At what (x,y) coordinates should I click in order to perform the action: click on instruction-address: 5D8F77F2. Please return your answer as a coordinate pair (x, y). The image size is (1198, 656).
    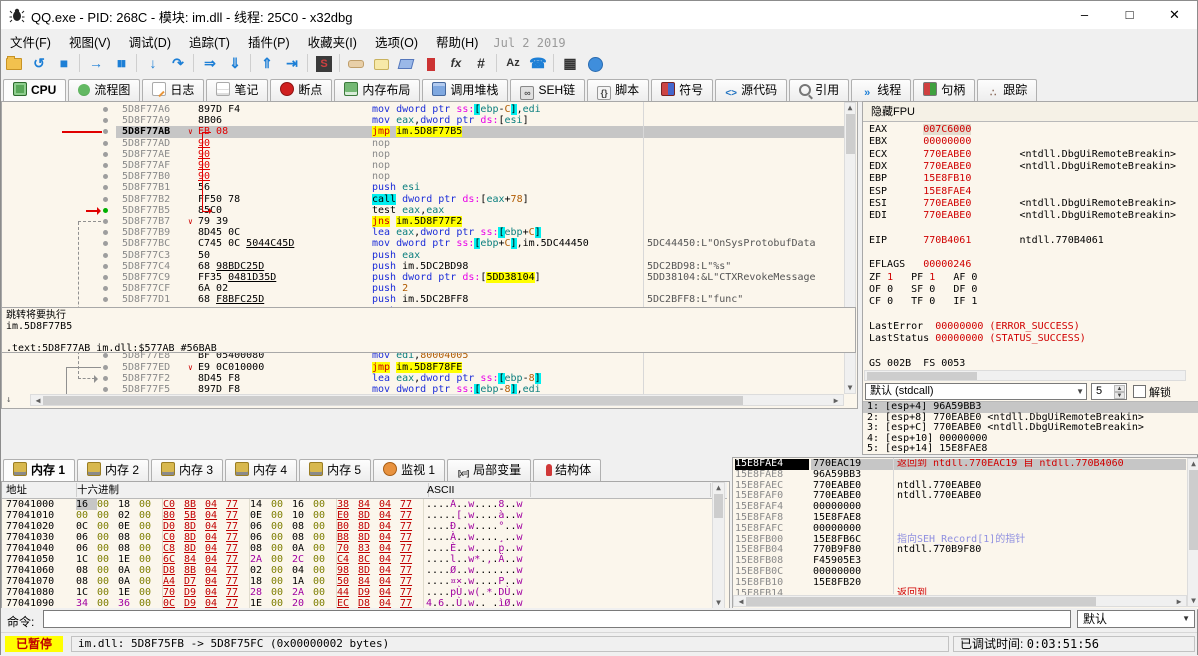
    Looking at the image, I should click on (146, 378).